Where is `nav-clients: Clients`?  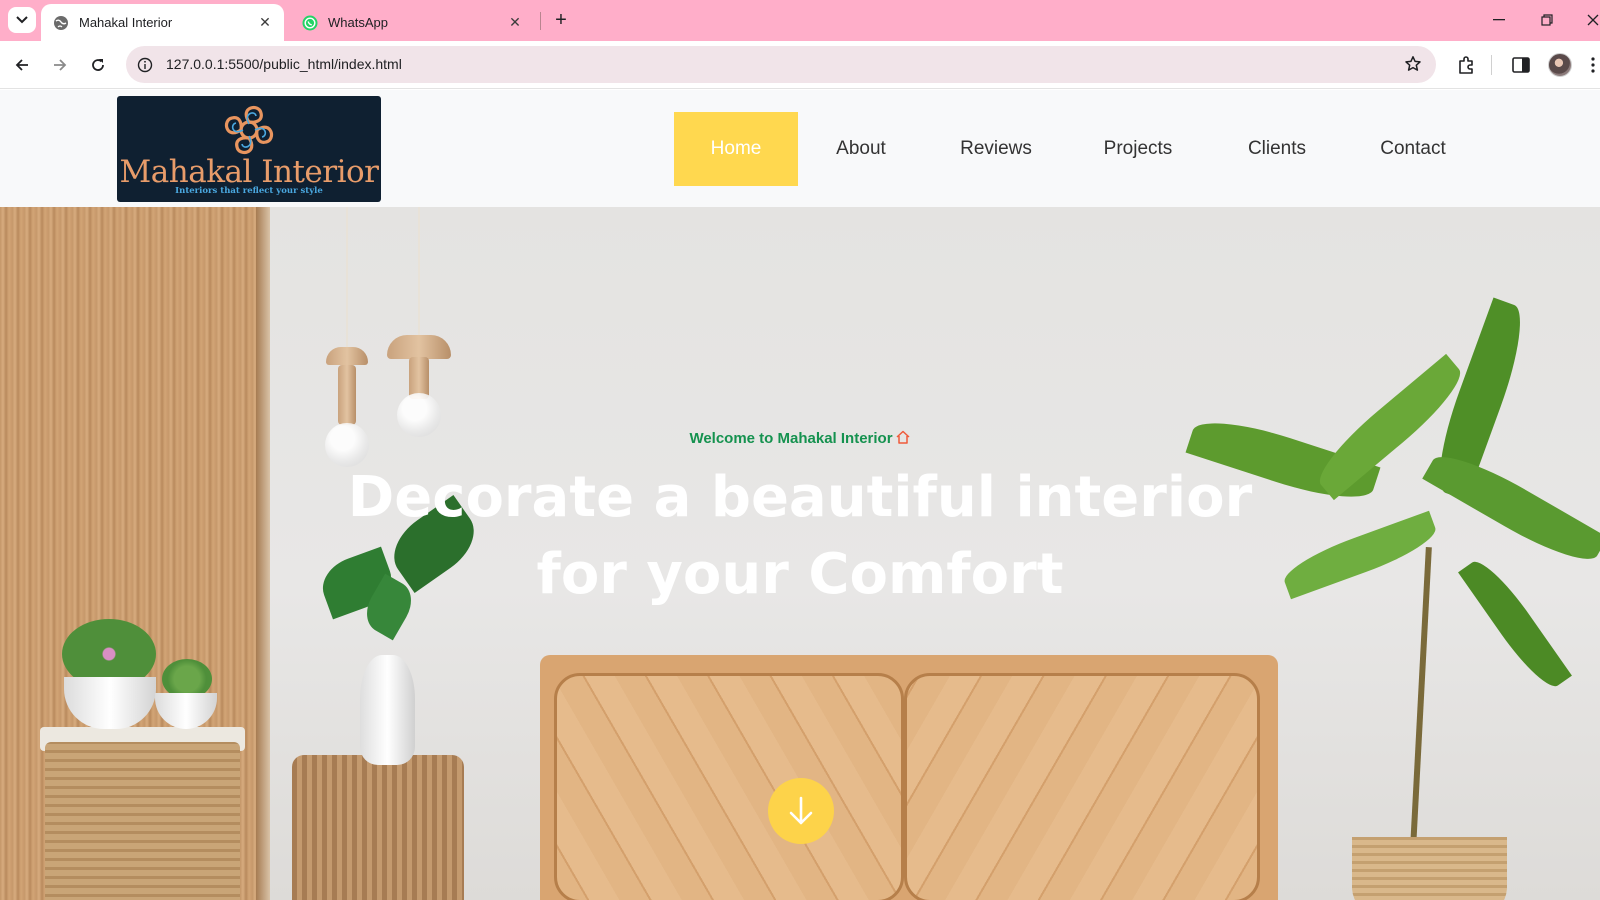
nav-clients: Clients is located at coordinates (1277, 149).